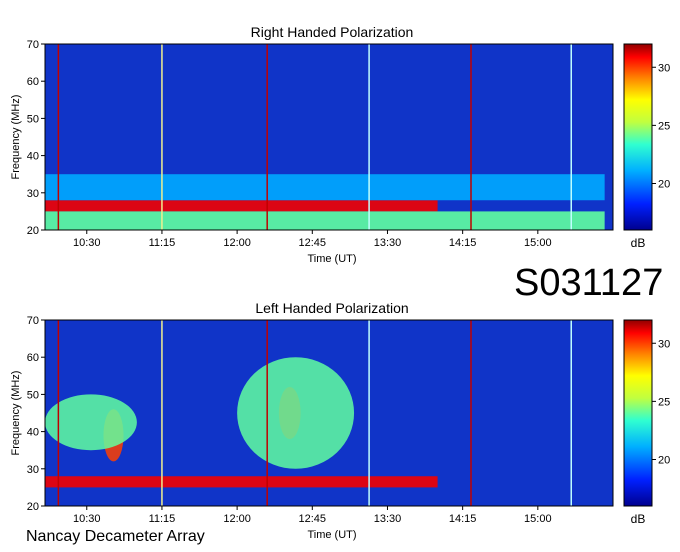 This screenshot has height=552, width=680. What do you see at coordinates (115, 536) in the screenshot?
I see `instrument-name: Nancay Decameter Array` at bounding box center [115, 536].